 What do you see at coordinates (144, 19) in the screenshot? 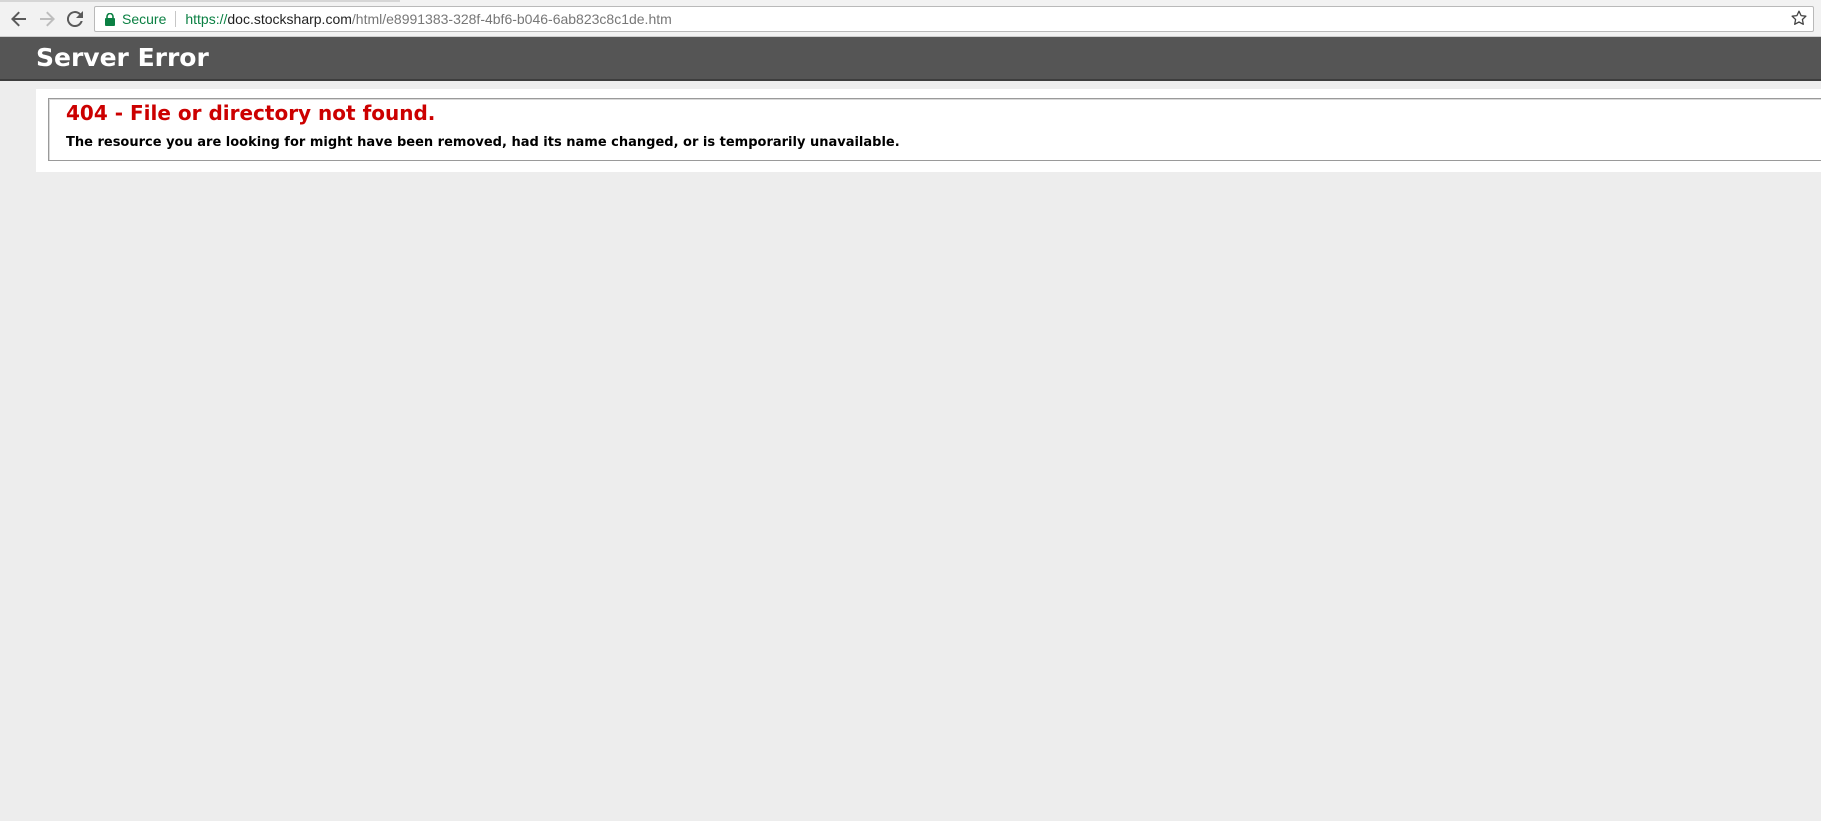
I see `secure-label: Secure` at bounding box center [144, 19].